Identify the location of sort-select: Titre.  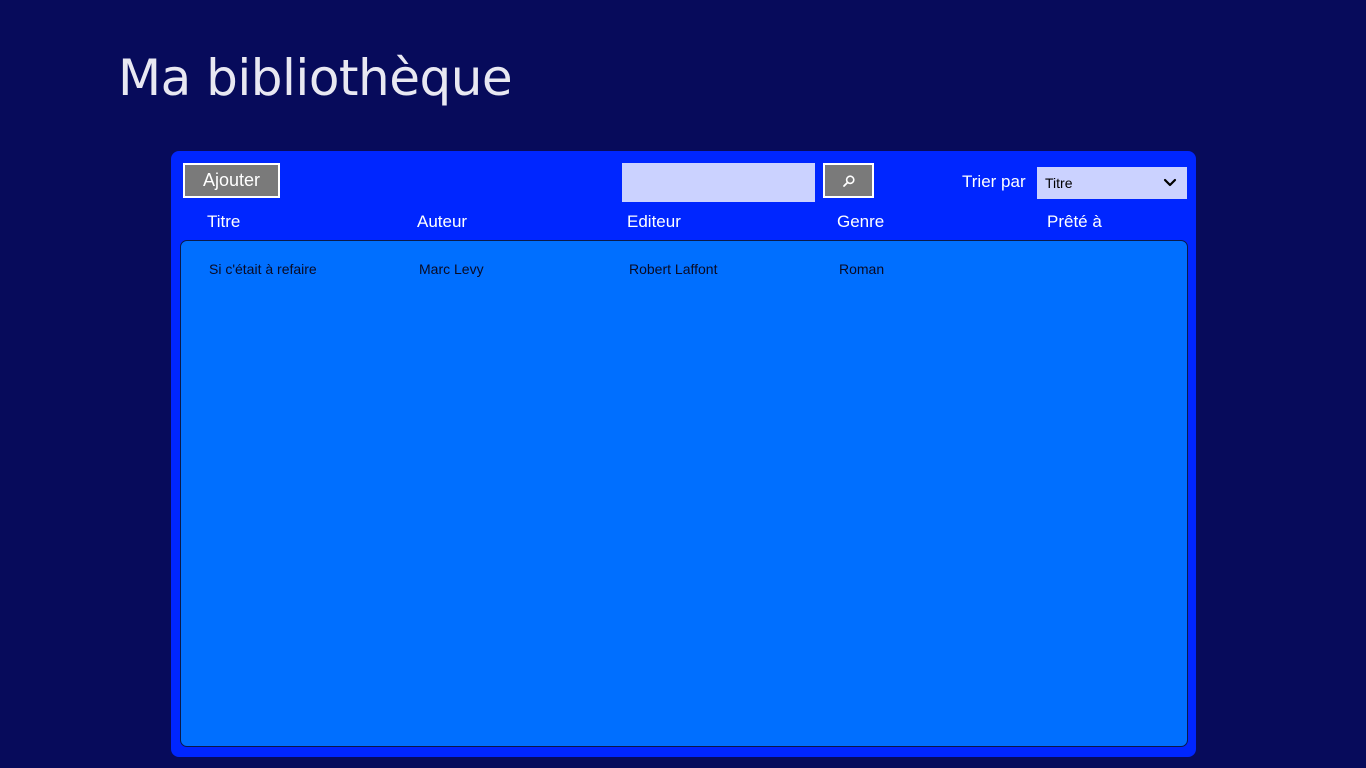
(1112, 183).